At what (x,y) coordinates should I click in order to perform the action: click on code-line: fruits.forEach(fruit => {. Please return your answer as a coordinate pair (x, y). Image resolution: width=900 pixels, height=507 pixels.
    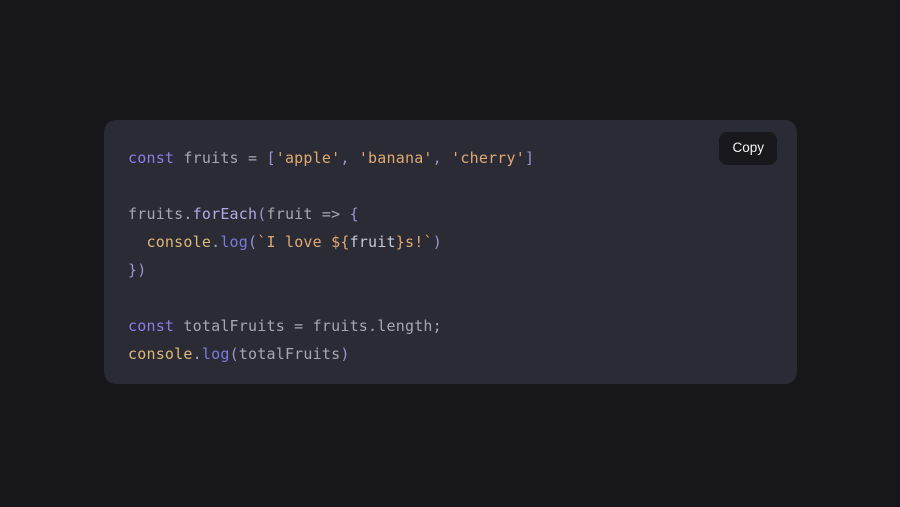
    Looking at the image, I should click on (331, 214).